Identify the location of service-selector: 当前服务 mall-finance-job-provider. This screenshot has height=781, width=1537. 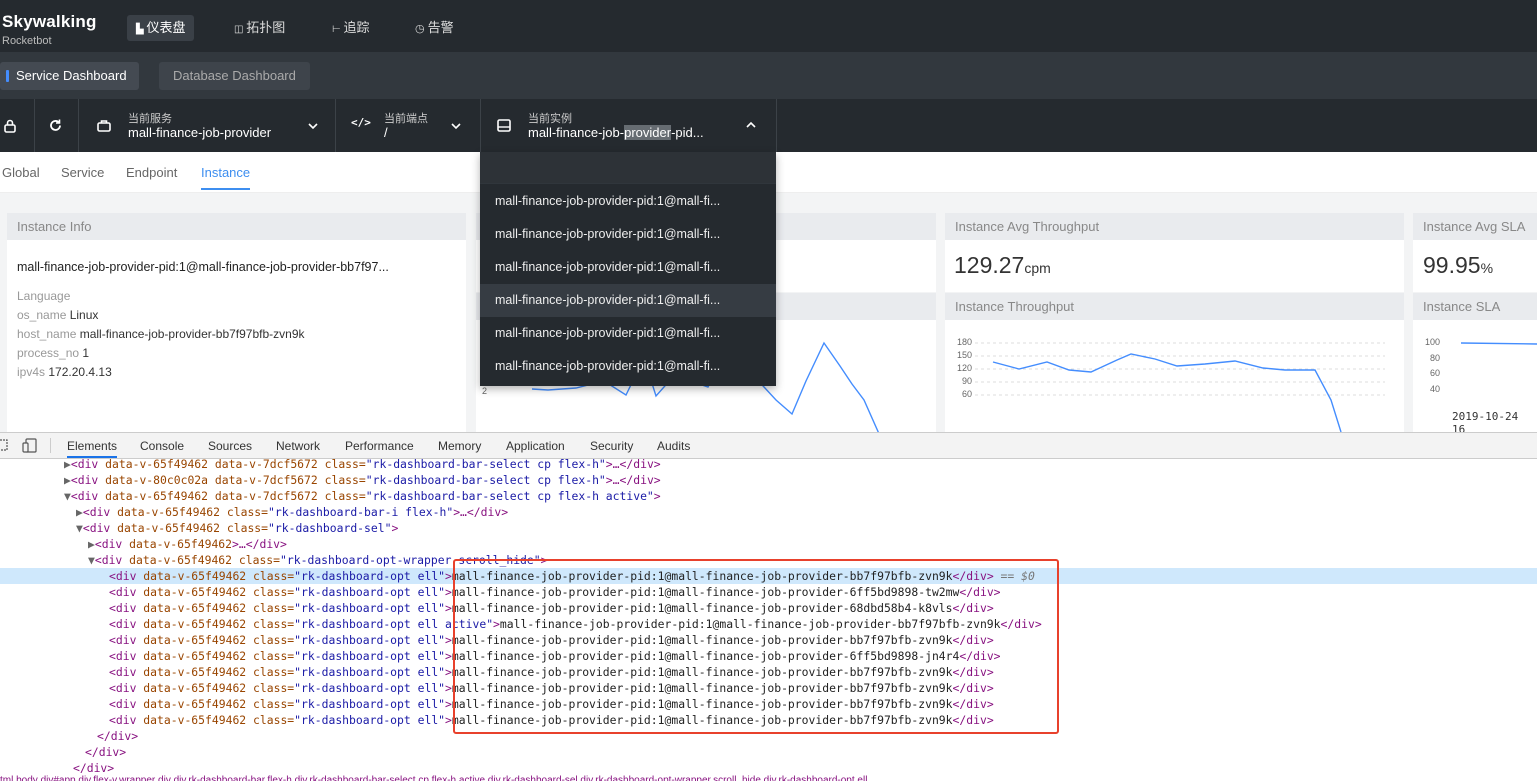
(207, 125).